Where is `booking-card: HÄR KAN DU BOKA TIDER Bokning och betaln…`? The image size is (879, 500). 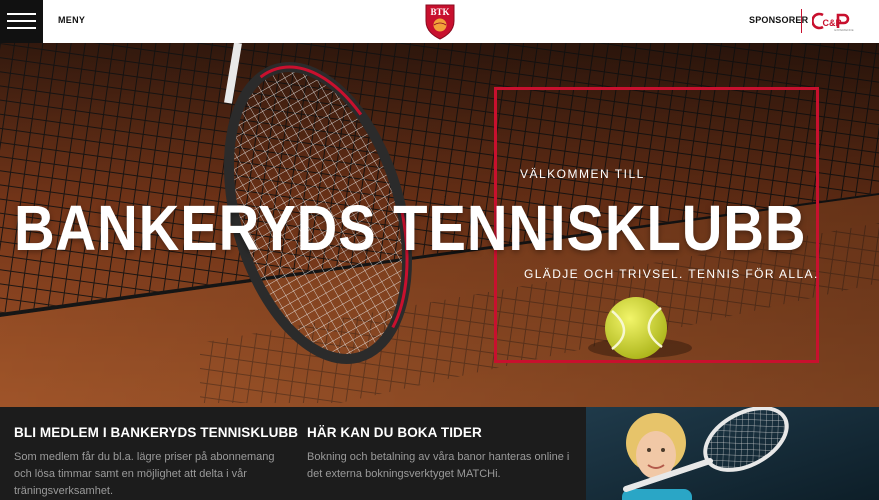
booking-card: HÄR KAN DU BOKA TIDER Bokning och betaln… is located at coordinates (444, 454).